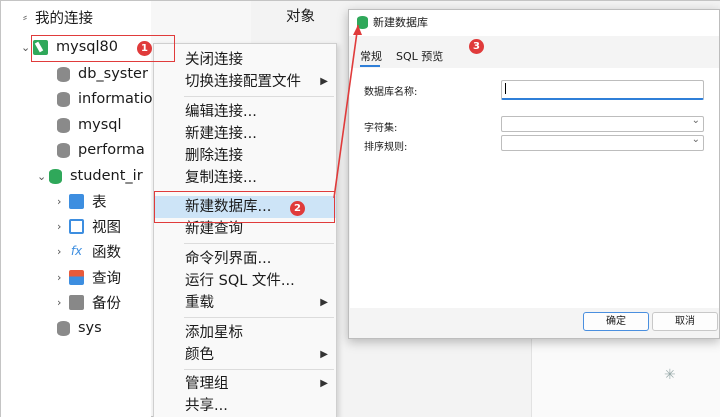 The width and height of the screenshot is (720, 417). Describe the element at coordinates (245, 60) in the screenshot. I see `menu-close-connection: 关闭连接` at that location.